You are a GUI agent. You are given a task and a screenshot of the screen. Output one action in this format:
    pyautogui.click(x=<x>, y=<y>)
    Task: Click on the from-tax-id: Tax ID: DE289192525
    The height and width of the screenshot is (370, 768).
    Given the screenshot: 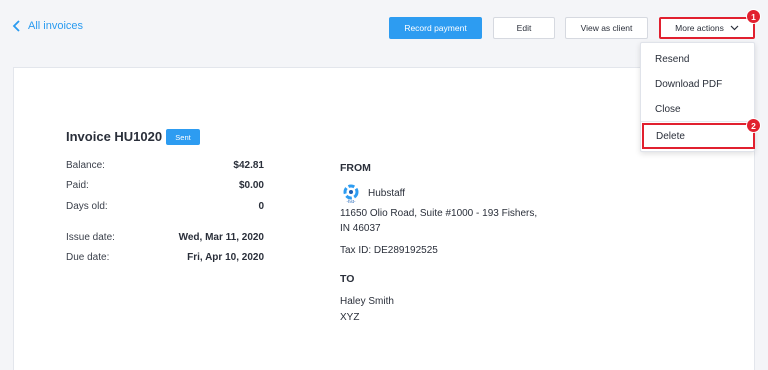 What is the action you would take?
    pyautogui.click(x=389, y=250)
    